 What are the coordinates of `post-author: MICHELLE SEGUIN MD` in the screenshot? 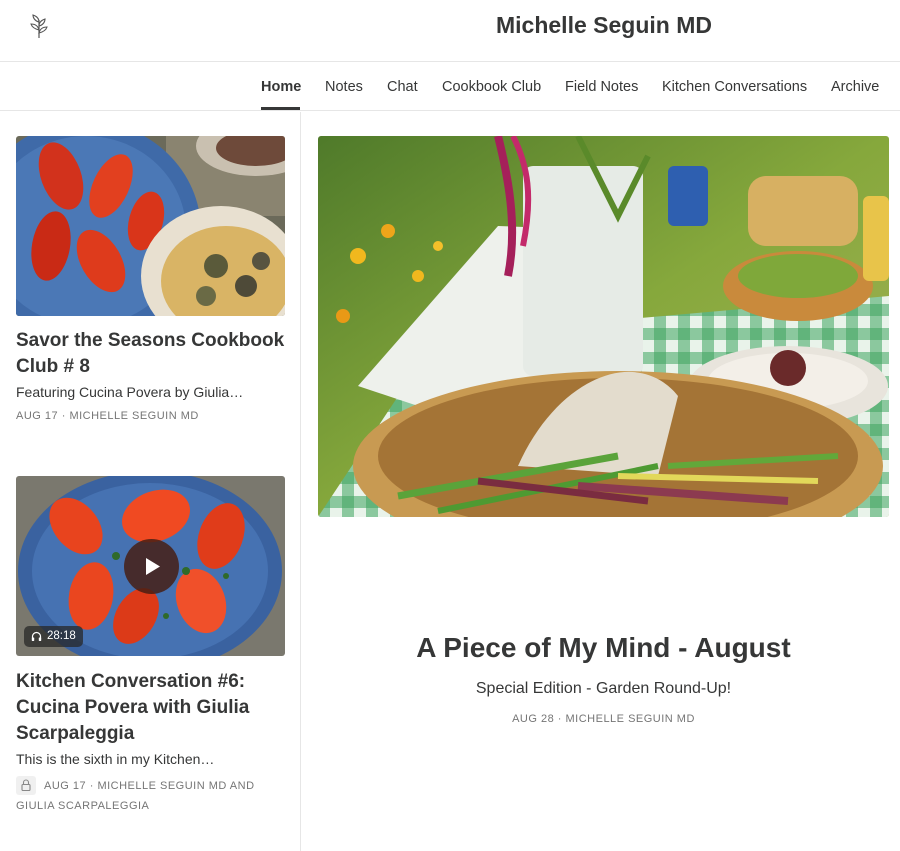 It's located at (133, 416).